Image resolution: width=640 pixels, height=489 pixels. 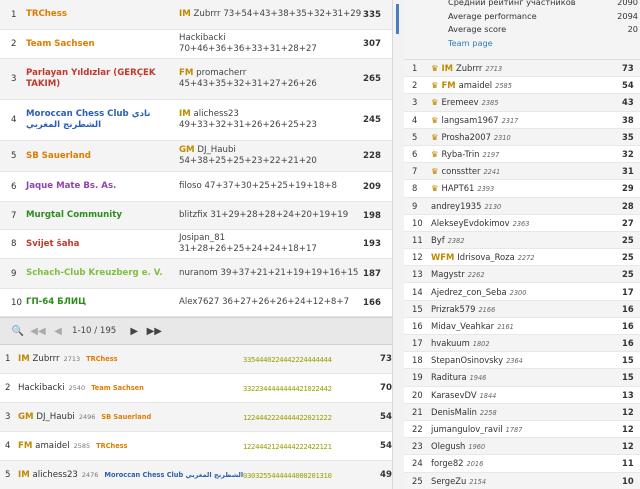 I want to click on member-row: 1 ♛ IM Zubrrr 2713 73, so click(x=522, y=69).